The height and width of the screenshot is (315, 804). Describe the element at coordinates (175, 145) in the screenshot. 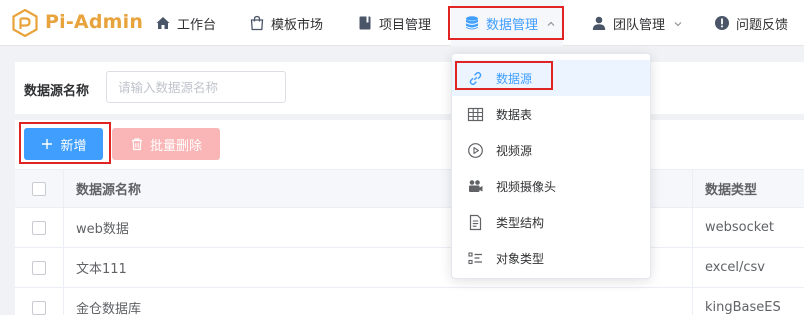

I see `batch-delete-button-label: 批量删除` at that location.